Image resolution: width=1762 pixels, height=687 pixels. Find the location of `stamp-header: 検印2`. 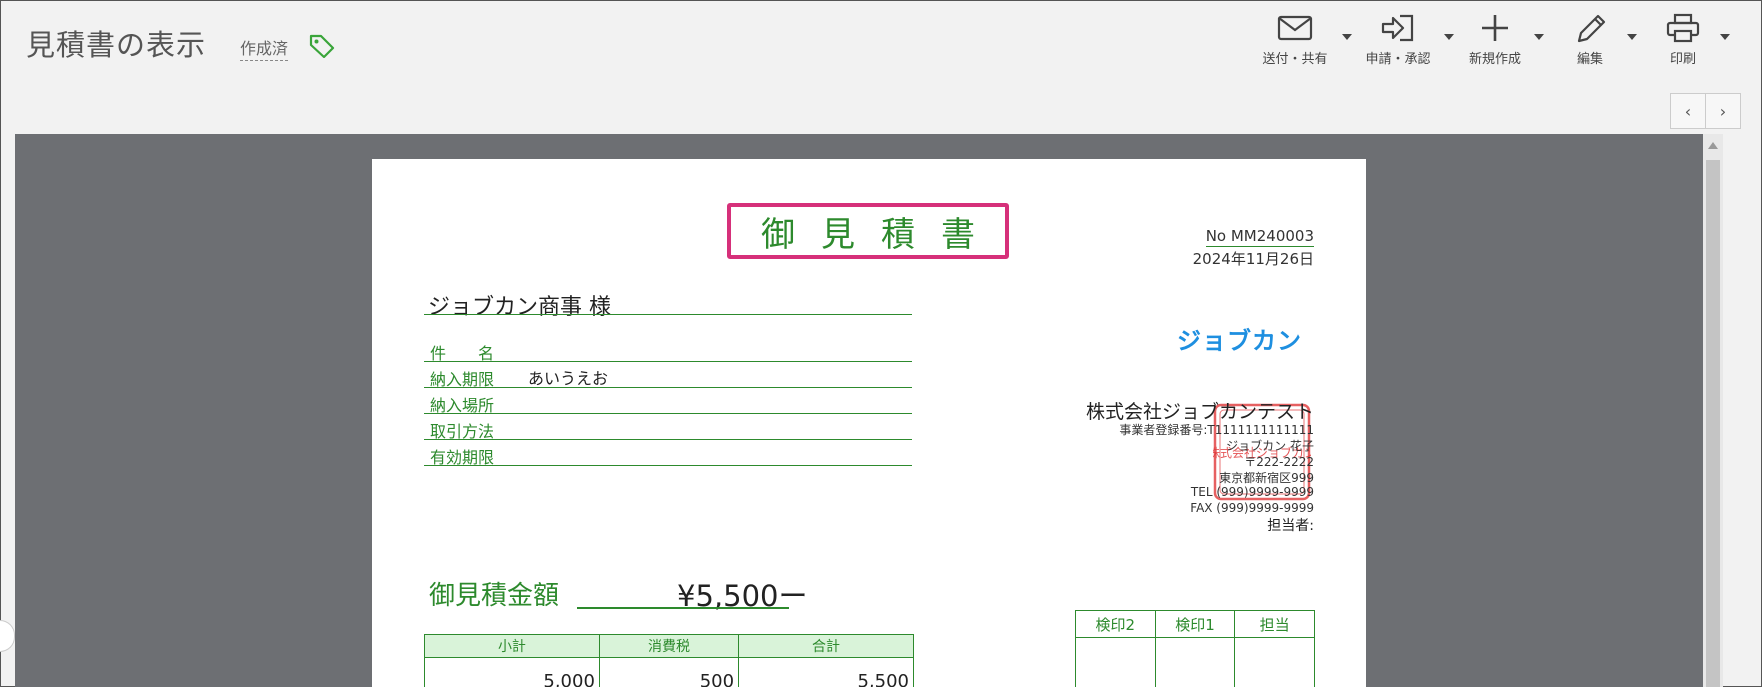

stamp-header: 検印2 is located at coordinates (1115, 624).